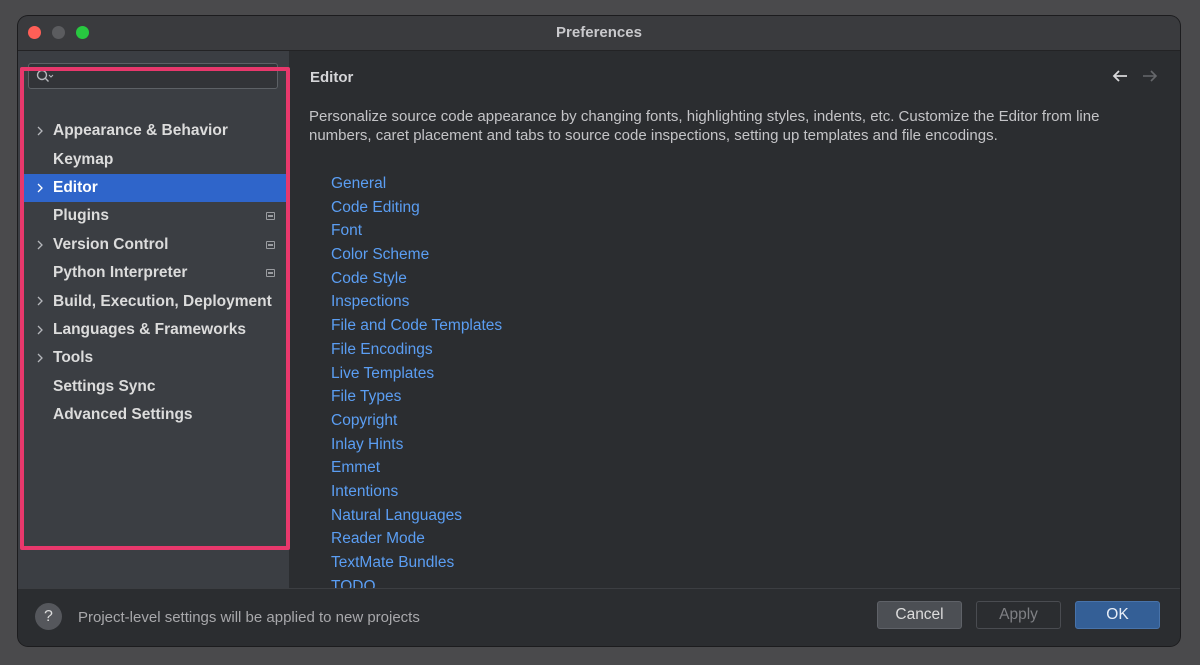 The width and height of the screenshot is (1200, 665). I want to click on link-live-templates: Live Templates, so click(416, 375).